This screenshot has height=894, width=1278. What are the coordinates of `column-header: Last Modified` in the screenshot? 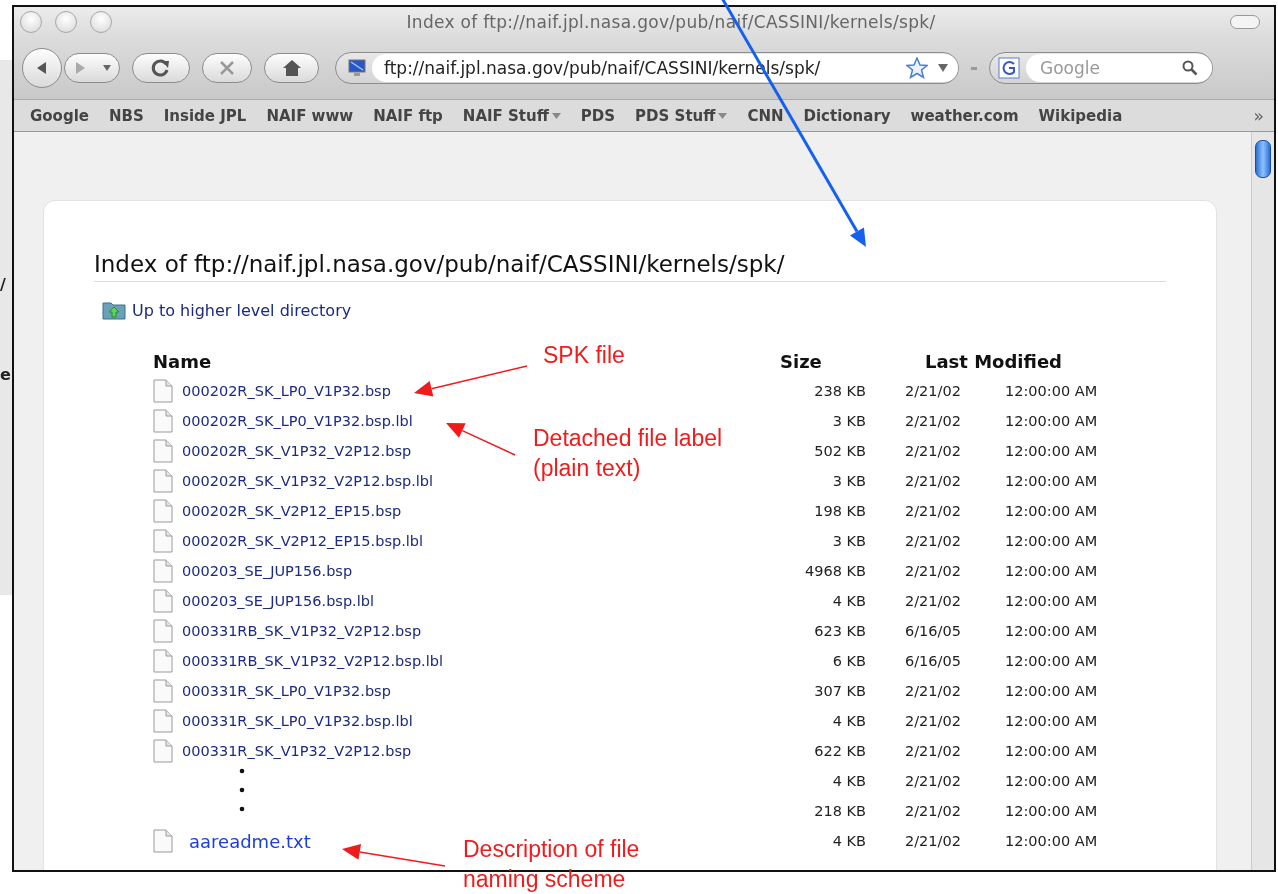 It's located at (993, 361).